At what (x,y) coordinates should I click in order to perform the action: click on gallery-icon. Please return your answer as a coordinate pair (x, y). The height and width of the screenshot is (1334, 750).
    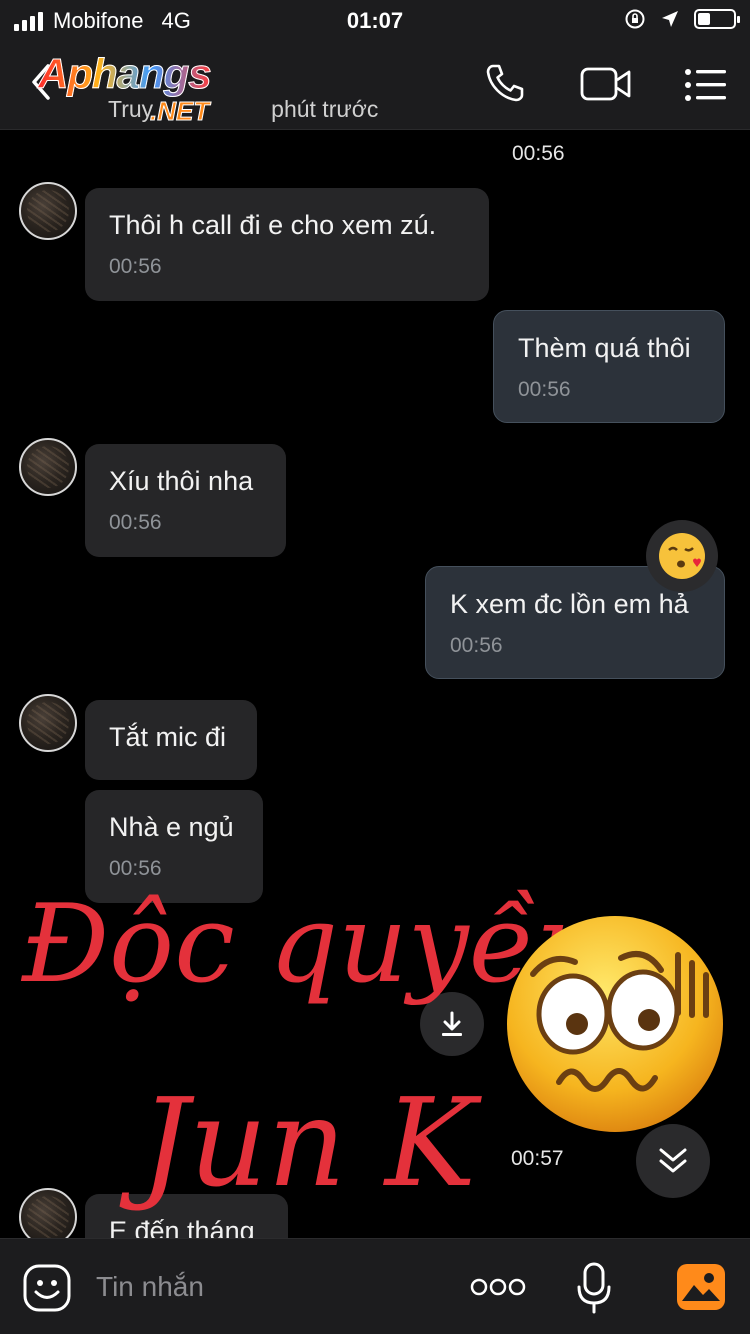
    Looking at the image, I should click on (701, 1287).